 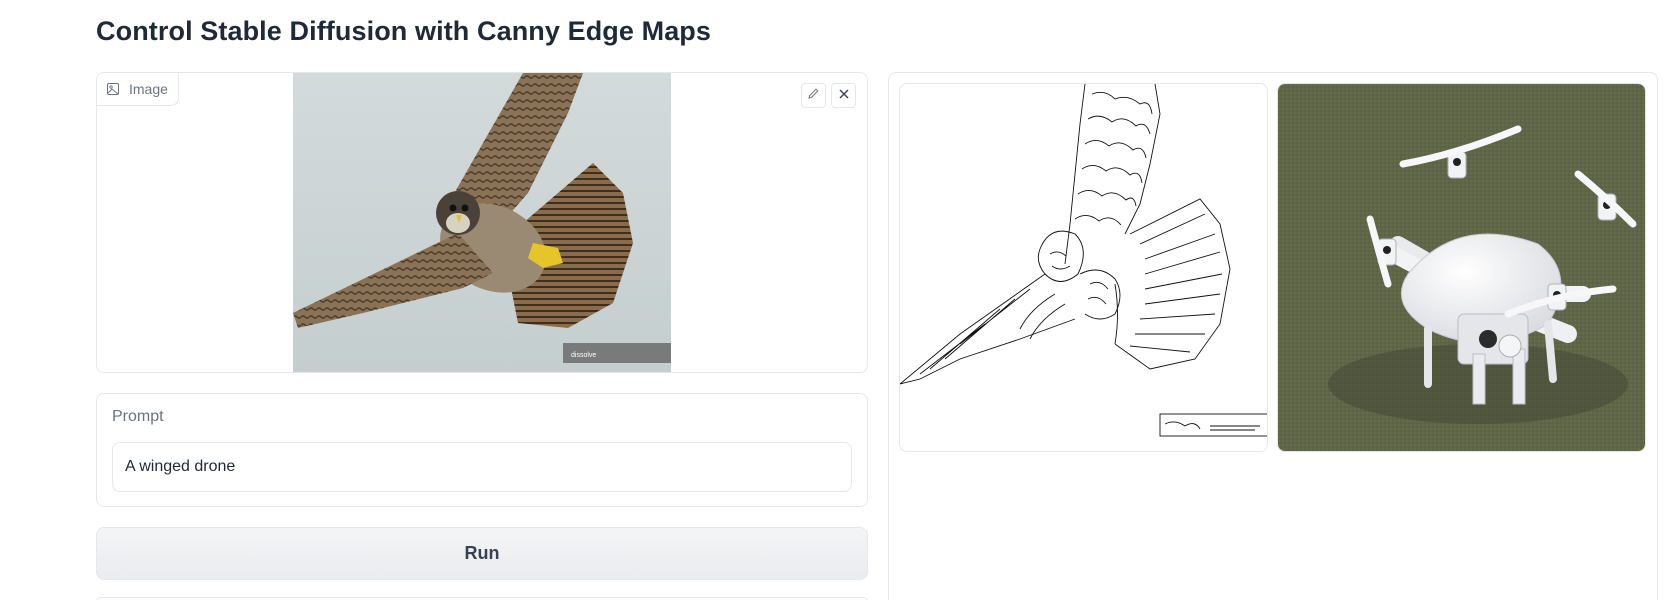 I want to click on edit-image-button, so click(x=813, y=95).